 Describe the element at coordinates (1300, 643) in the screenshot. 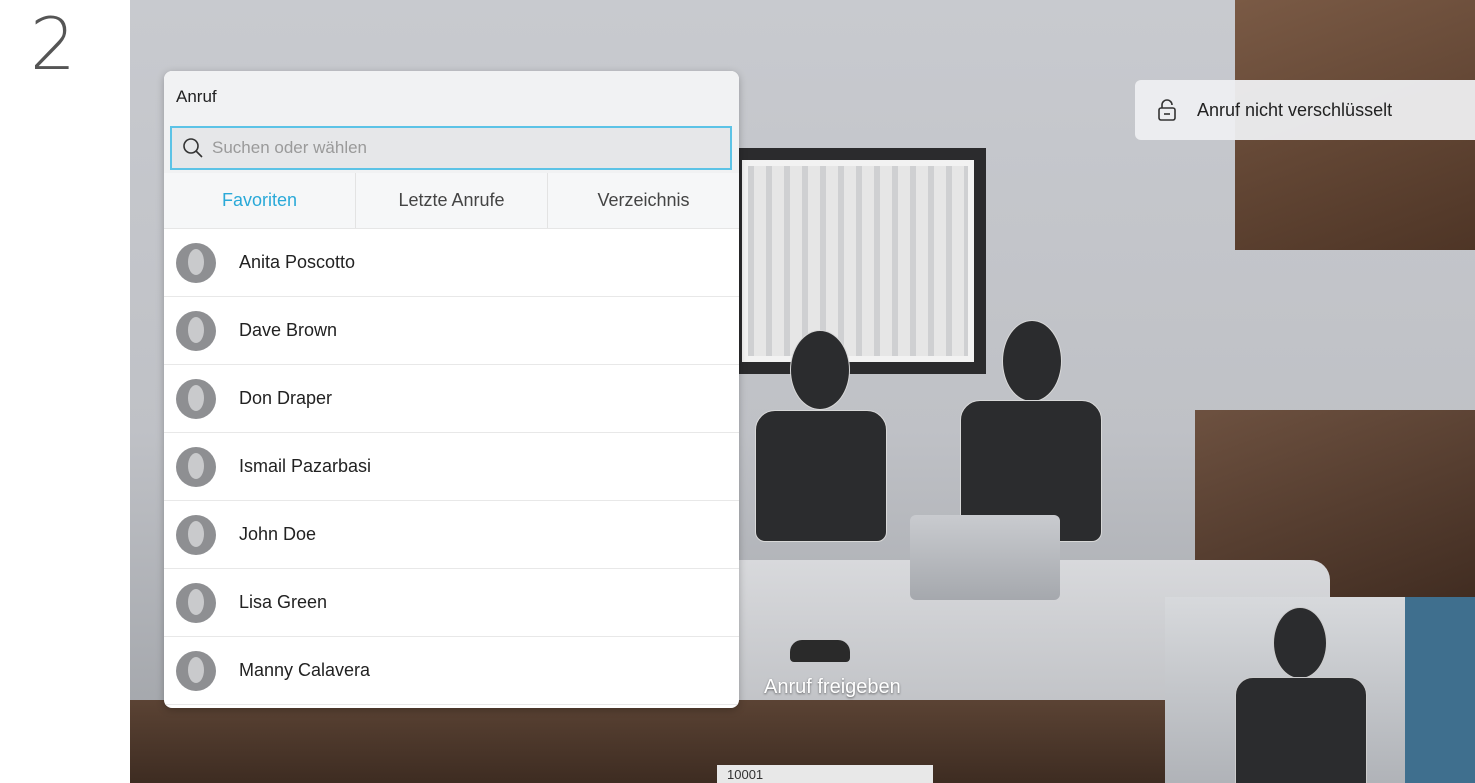

I see `pip-person-head` at that location.